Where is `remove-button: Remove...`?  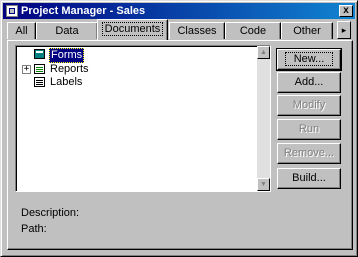 remove-button: Remove... is located at coordinates (309, 153).